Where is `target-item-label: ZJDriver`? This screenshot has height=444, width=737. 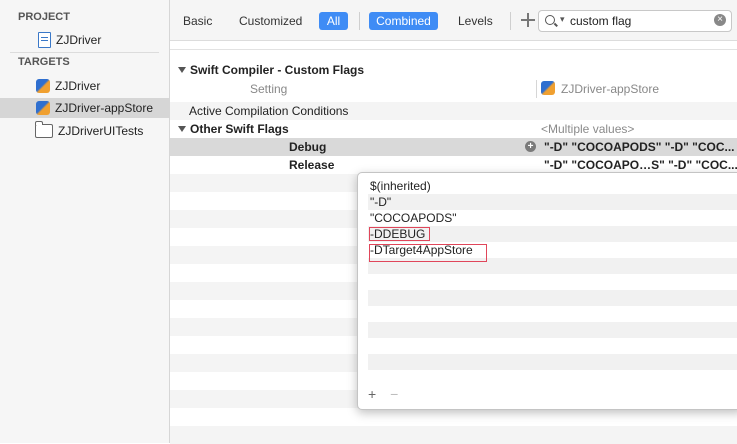
target-item-label: ZJDriver is located at coordinates (78, 86).